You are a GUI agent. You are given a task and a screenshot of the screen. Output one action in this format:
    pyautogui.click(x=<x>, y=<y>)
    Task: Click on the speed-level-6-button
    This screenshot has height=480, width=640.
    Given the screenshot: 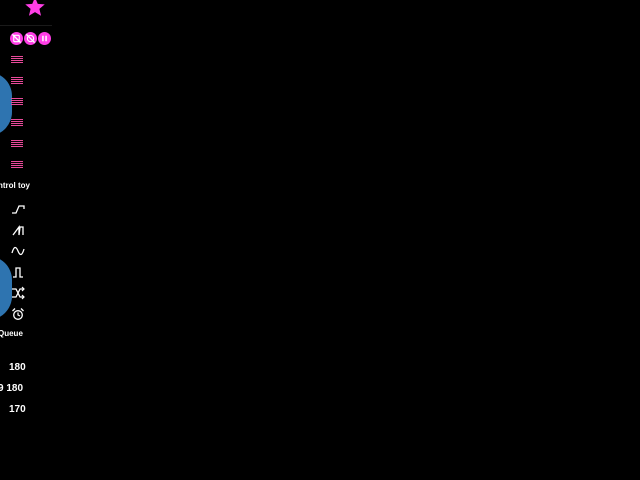 What is the action you would take?
    pyautogui.click(x=17, y=164)
    